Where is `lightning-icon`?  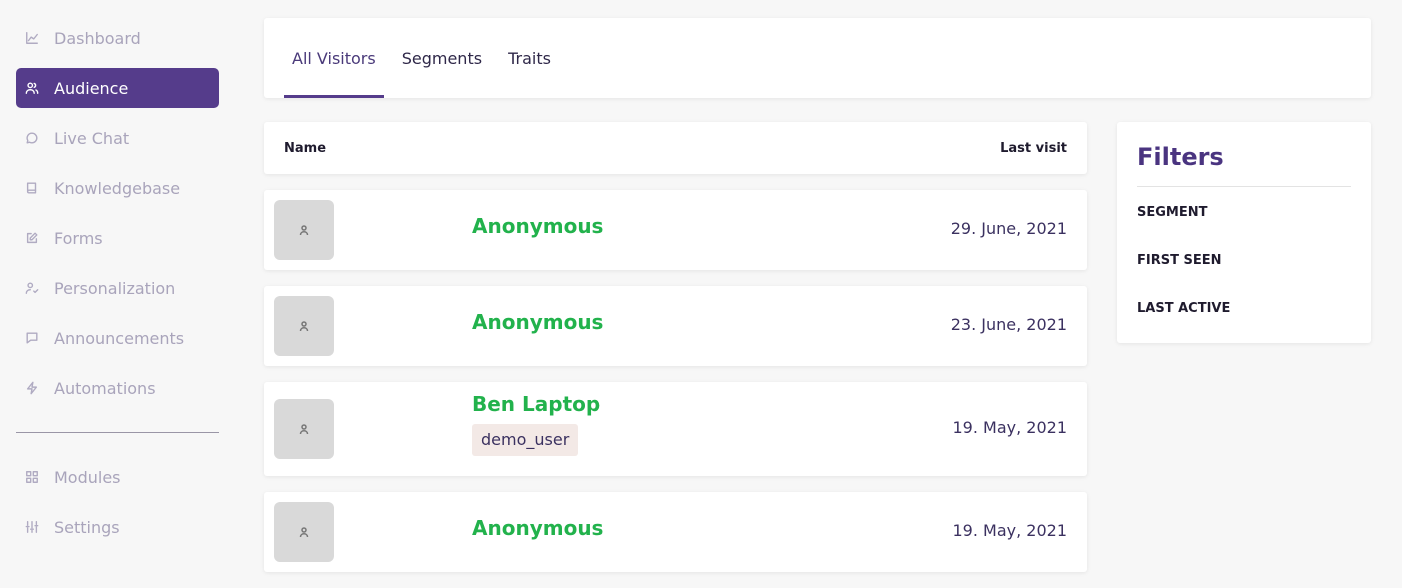
lightning-icon is located at coordinates (32, 388).